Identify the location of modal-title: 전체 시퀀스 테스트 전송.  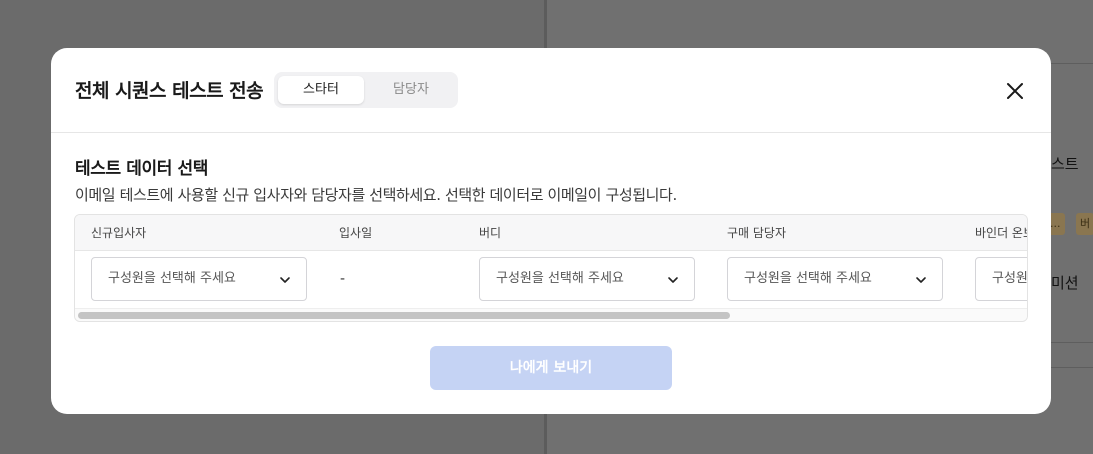
(169, 91).